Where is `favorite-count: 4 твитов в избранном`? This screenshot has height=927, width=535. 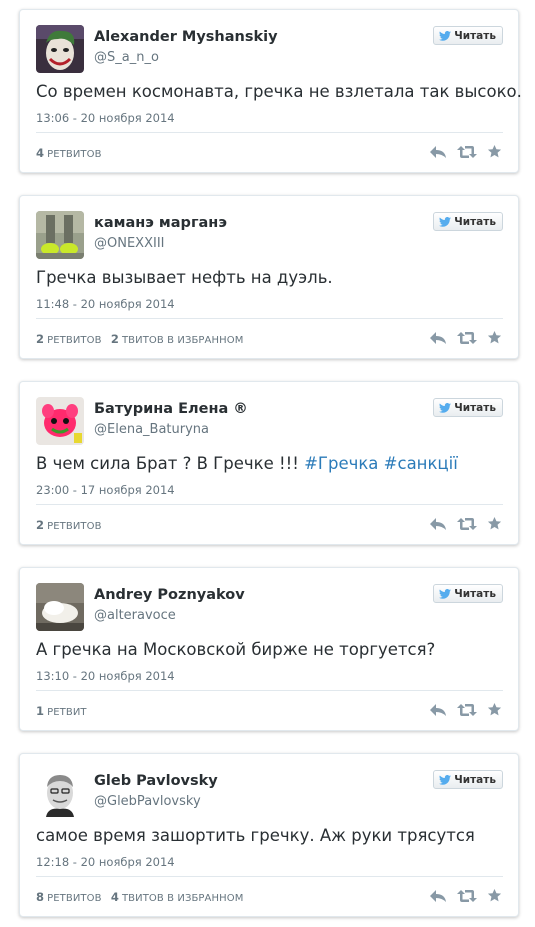 favorite-count: 4 твитов в избранном is located at coordinates (177, 897).